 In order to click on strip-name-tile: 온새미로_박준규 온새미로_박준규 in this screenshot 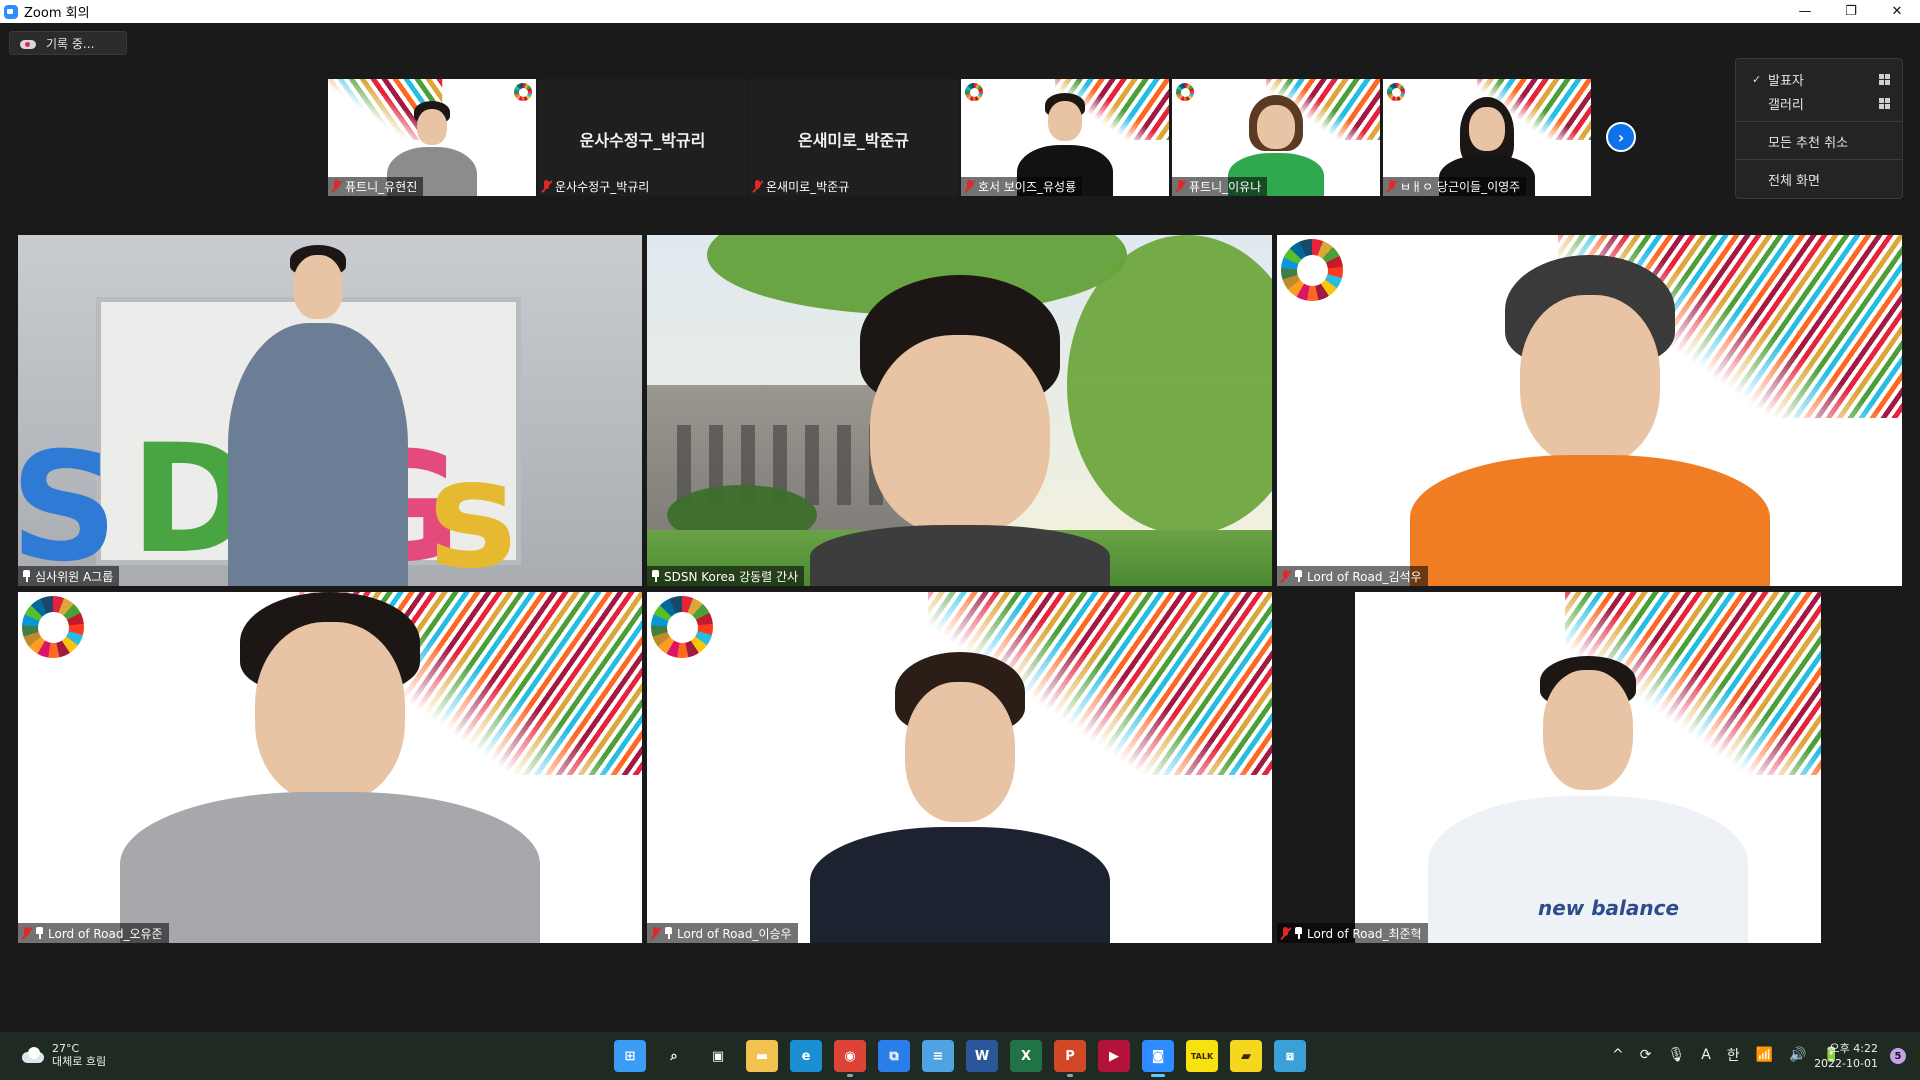, I will do `click(853, 137)`.